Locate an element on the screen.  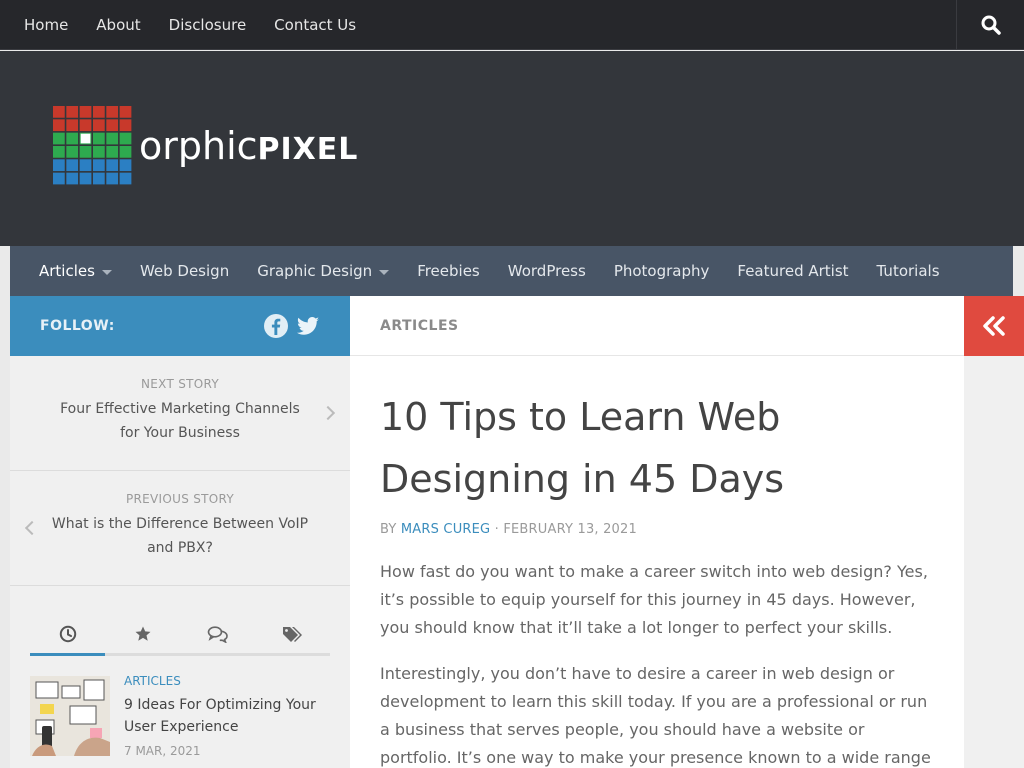
main-nav-label: Freebies is located at coordinates (448, 271).